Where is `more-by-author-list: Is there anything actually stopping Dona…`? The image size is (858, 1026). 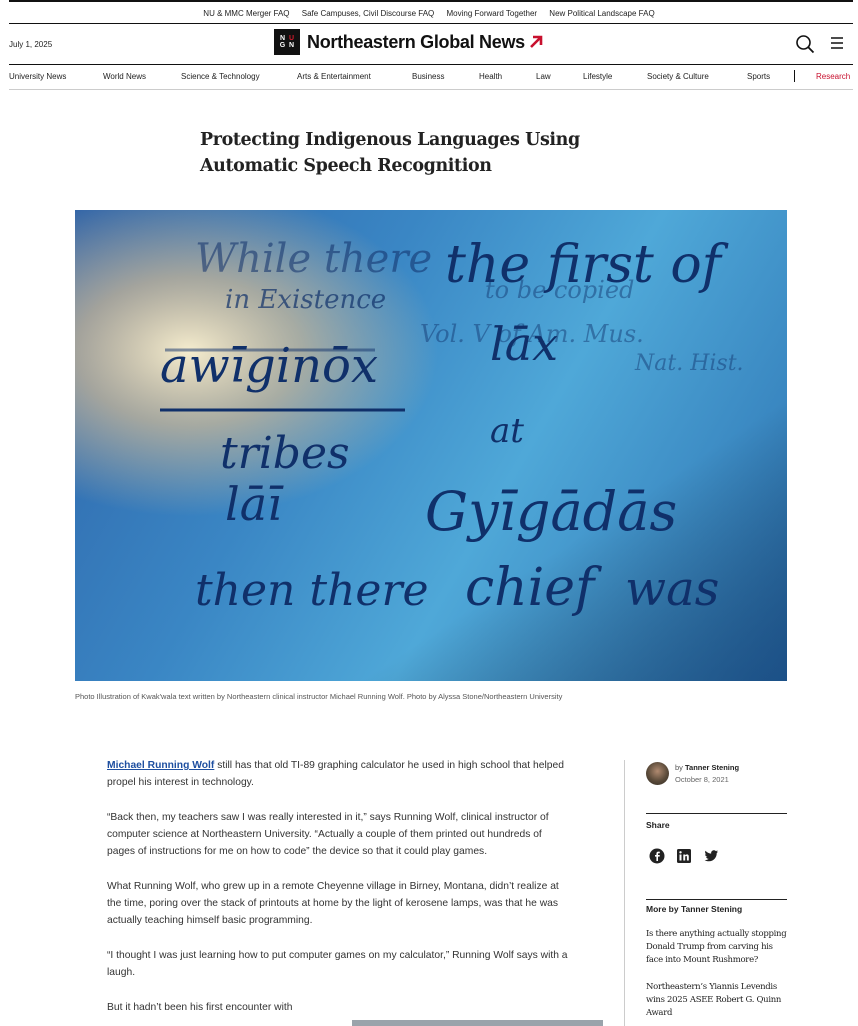 more-by-author-list: Is there anything actually stopping Dona… is located at coordinates (716, 977).